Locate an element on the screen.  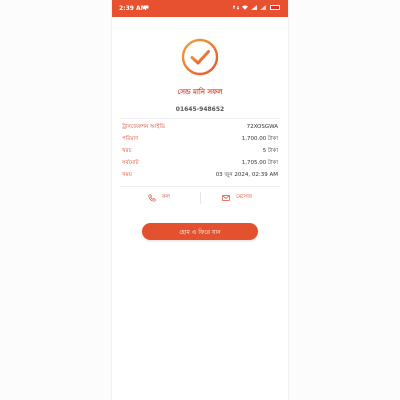
chat-icon is located at coordinates (146, 7).